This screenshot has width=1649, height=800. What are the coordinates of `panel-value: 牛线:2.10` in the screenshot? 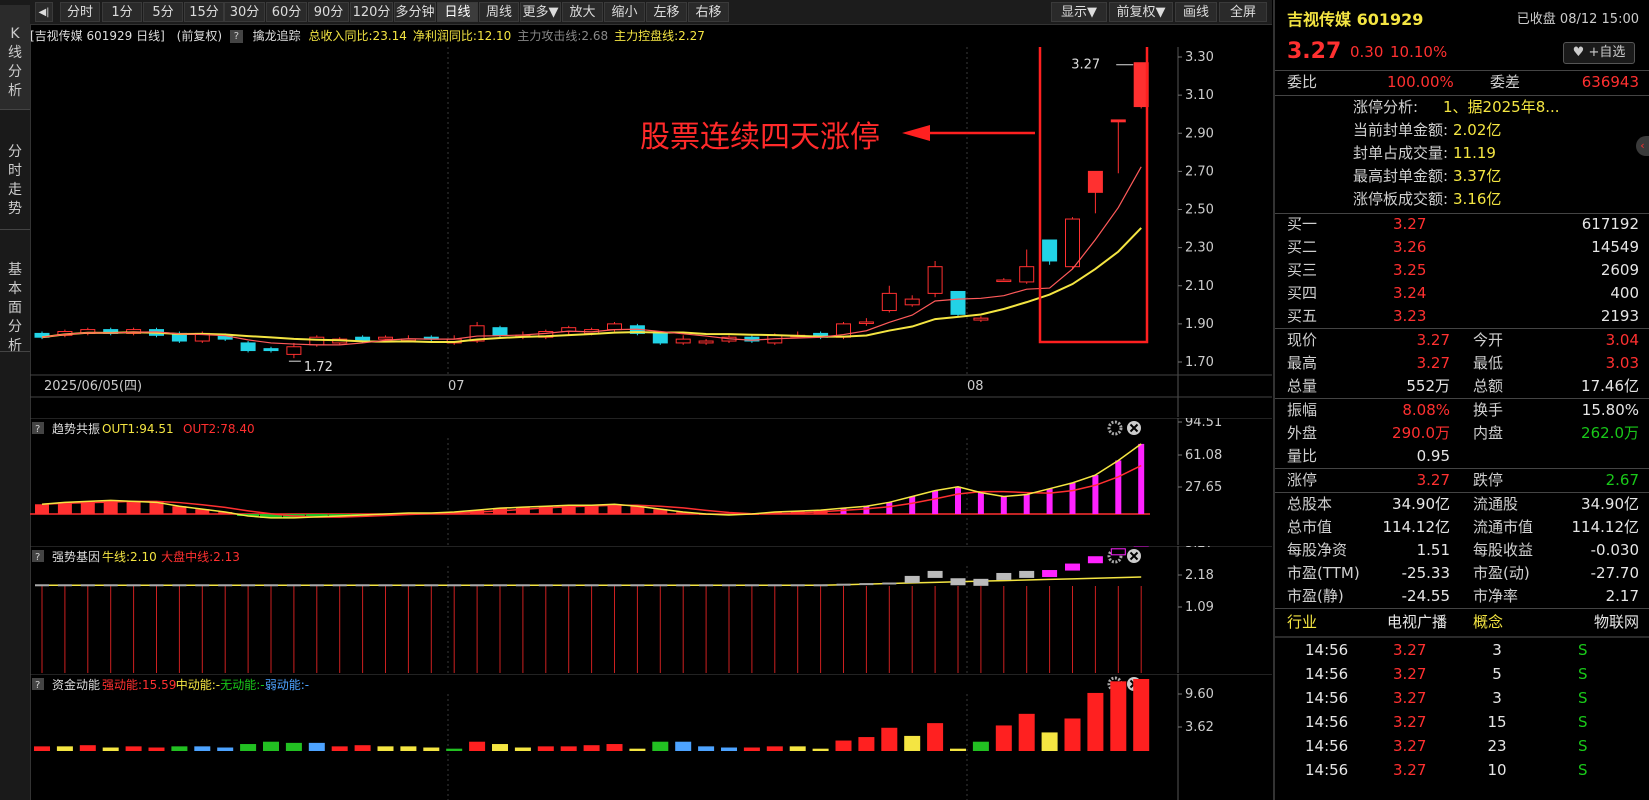 It's located at (129, 556).